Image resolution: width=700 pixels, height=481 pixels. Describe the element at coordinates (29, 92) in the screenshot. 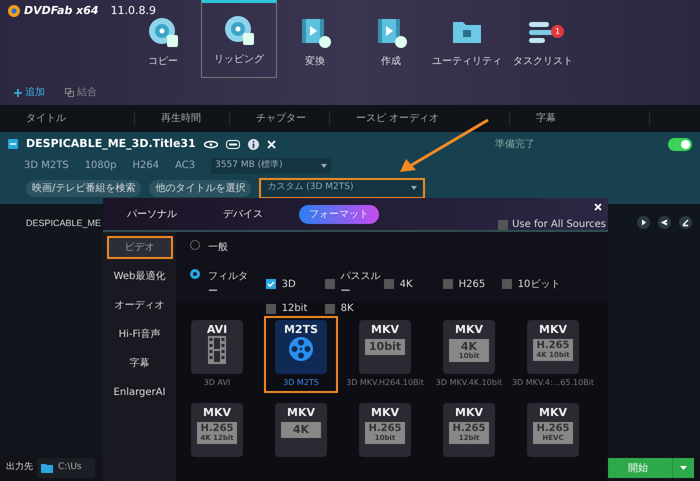

I see `action-button: 追加` at that location.